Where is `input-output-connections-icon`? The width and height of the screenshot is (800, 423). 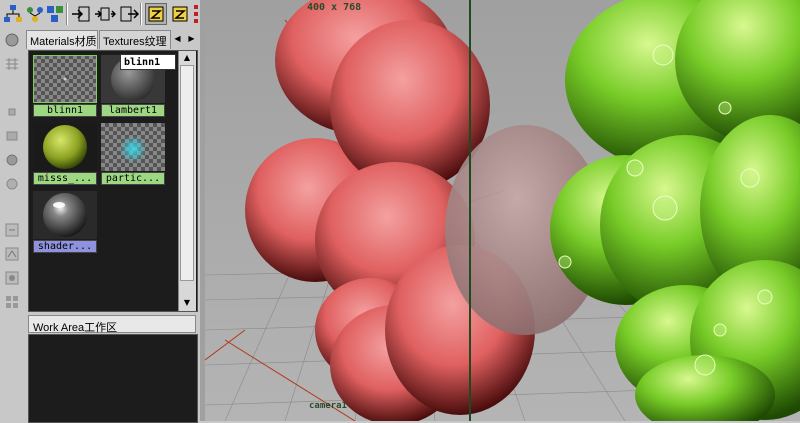
input-output-connections-icon is located at coordinates (105, 14).